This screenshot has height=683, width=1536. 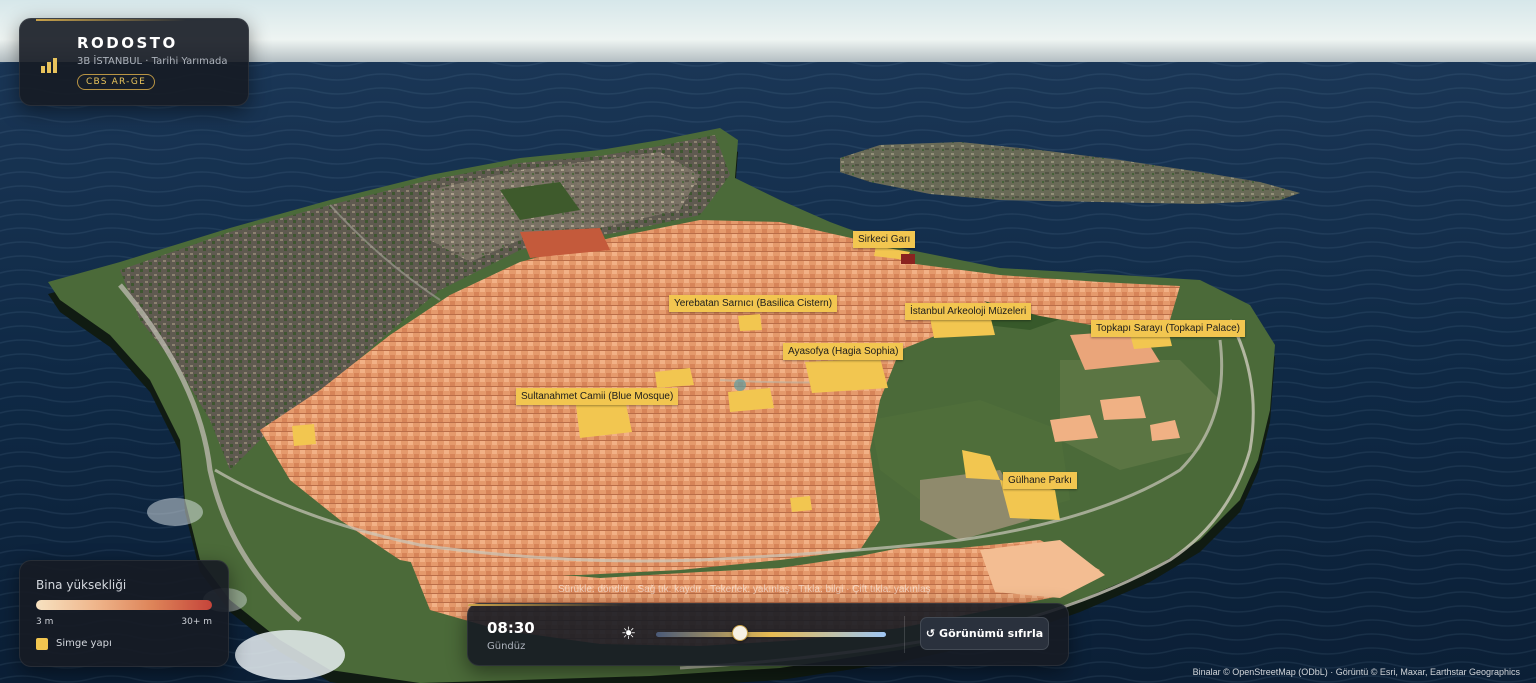 What do you see at coordinates (124, 605) in the screenshot?
I see `height-gradient-bar` at bounding box center [124, 605].